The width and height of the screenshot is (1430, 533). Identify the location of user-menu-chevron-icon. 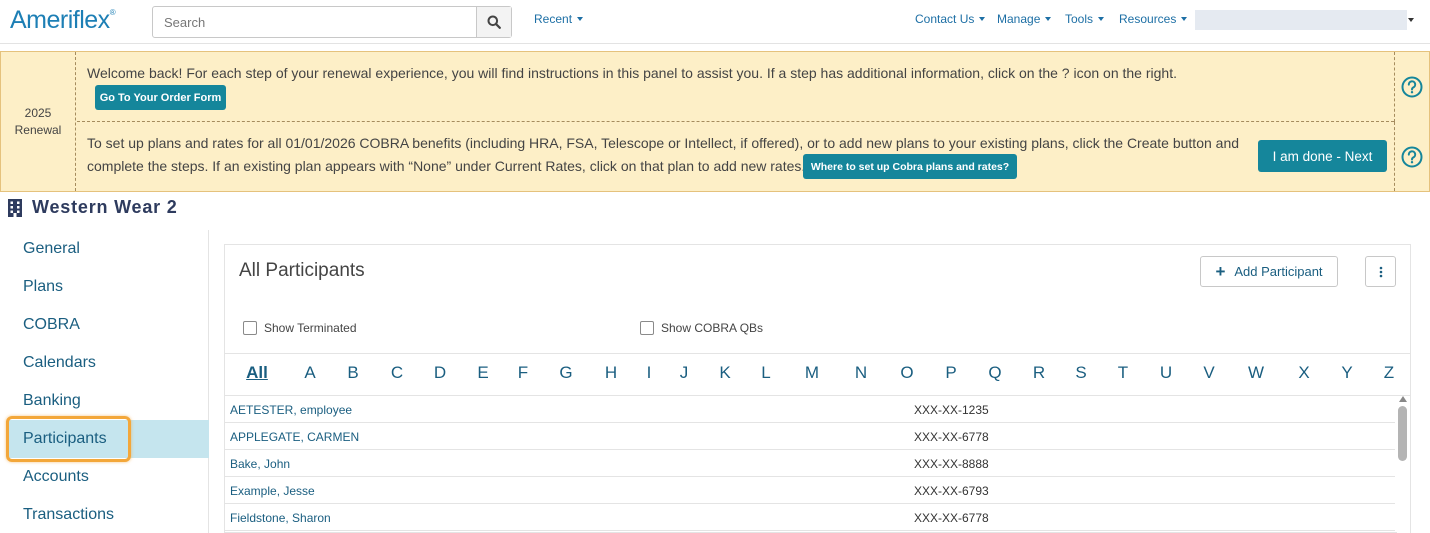
(1411, 20).